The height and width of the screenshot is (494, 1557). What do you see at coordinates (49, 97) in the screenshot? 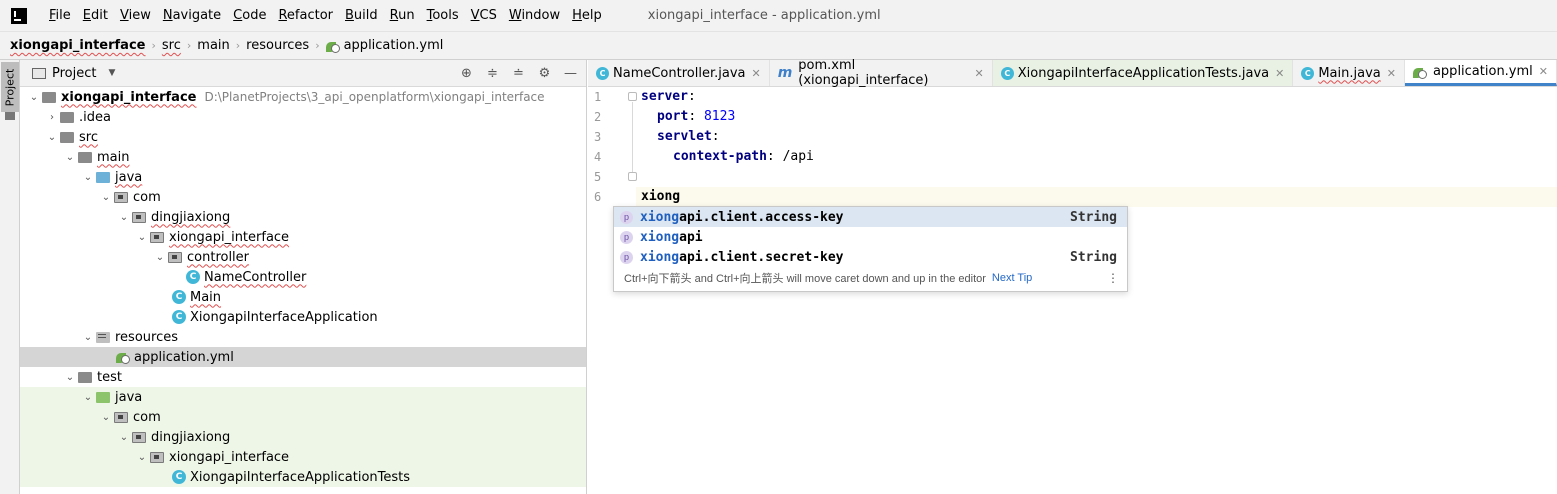
I see `module-folder-icon` at bounding box center [49, 97].